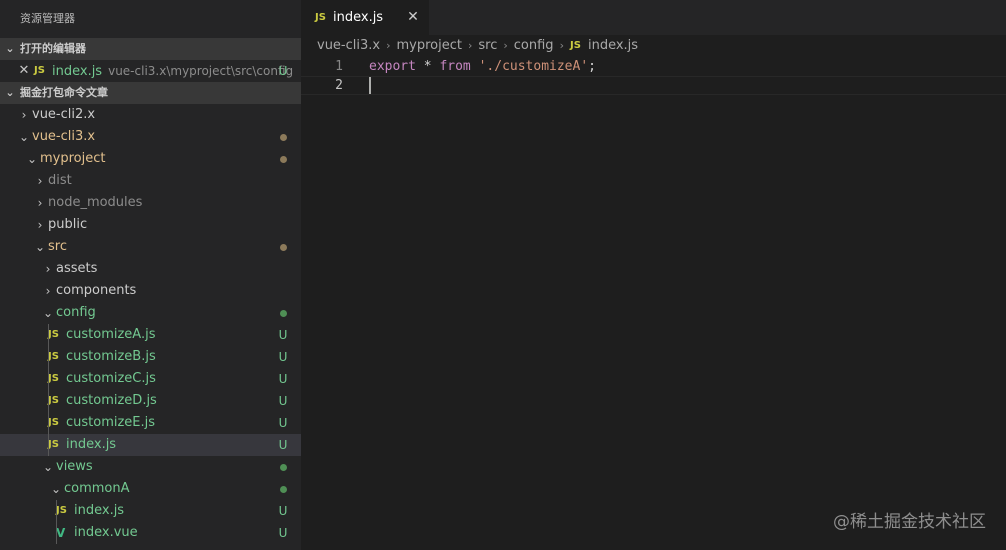  I want to click on tree-item-commonA-index-vue: V index.vue U, so click(150, 533).